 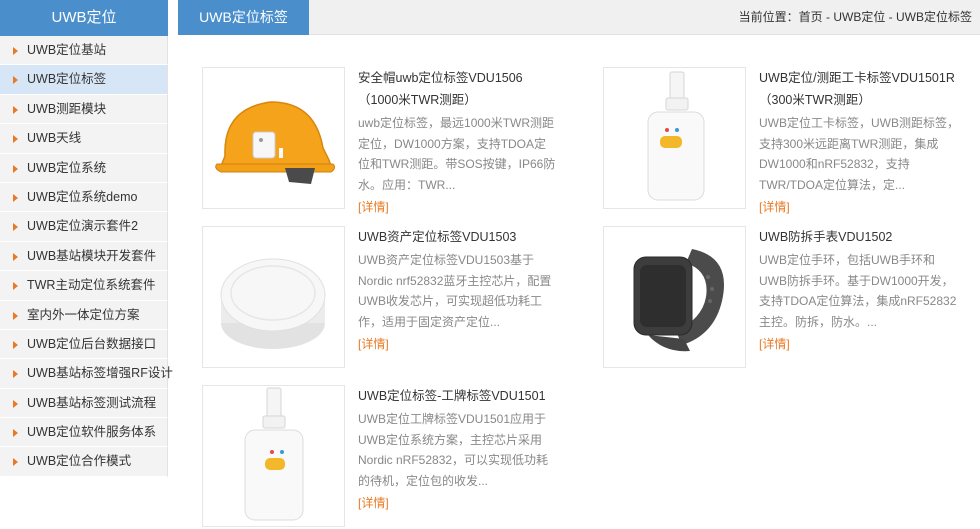 What do you see at coordinates (84, 18) in the screenshot?
I see `sidebar-title: UWB定位` at bounding box center [84, 18].